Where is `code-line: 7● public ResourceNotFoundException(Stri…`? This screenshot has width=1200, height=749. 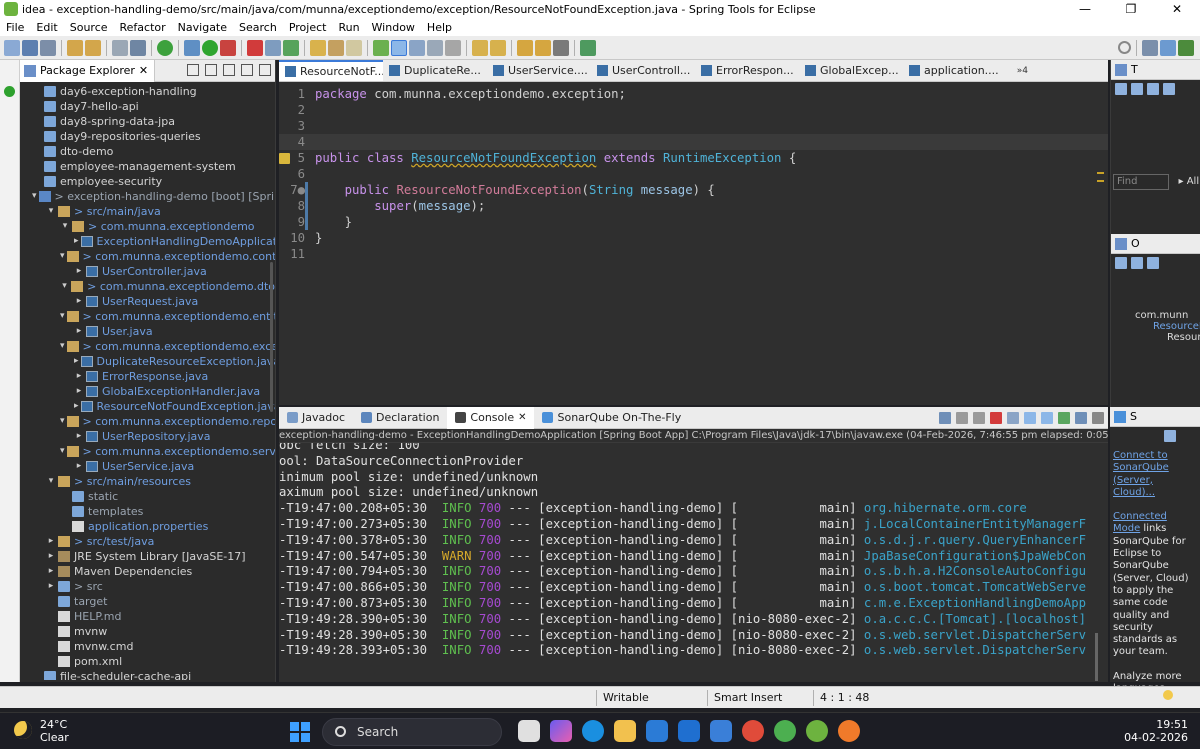
code-line: 7● public ResourceNotFoundException(Stri… is located at coordinates (693, 190).